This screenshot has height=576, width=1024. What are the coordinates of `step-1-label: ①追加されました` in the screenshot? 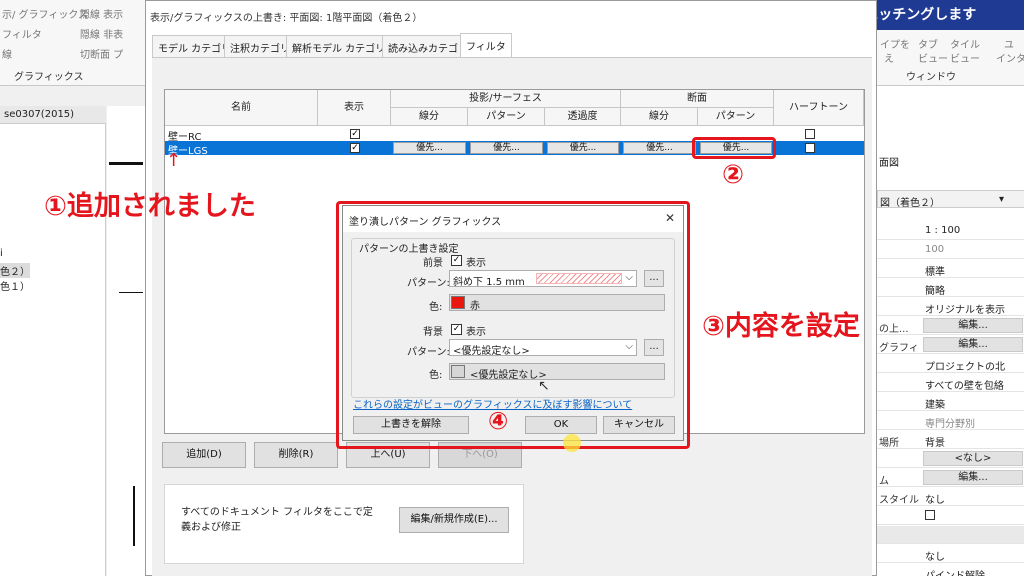 It's located at (150, 206).